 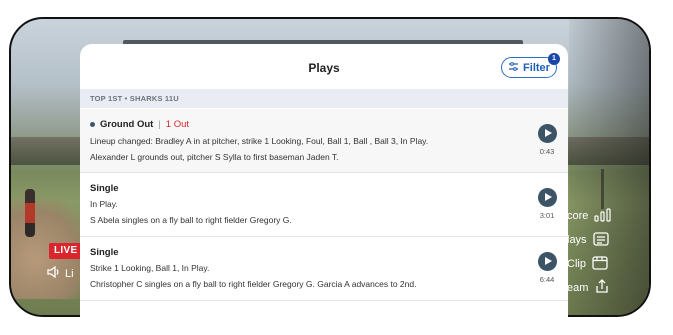 I want to click on panel-title: Plays, so click(x=324, y=68).